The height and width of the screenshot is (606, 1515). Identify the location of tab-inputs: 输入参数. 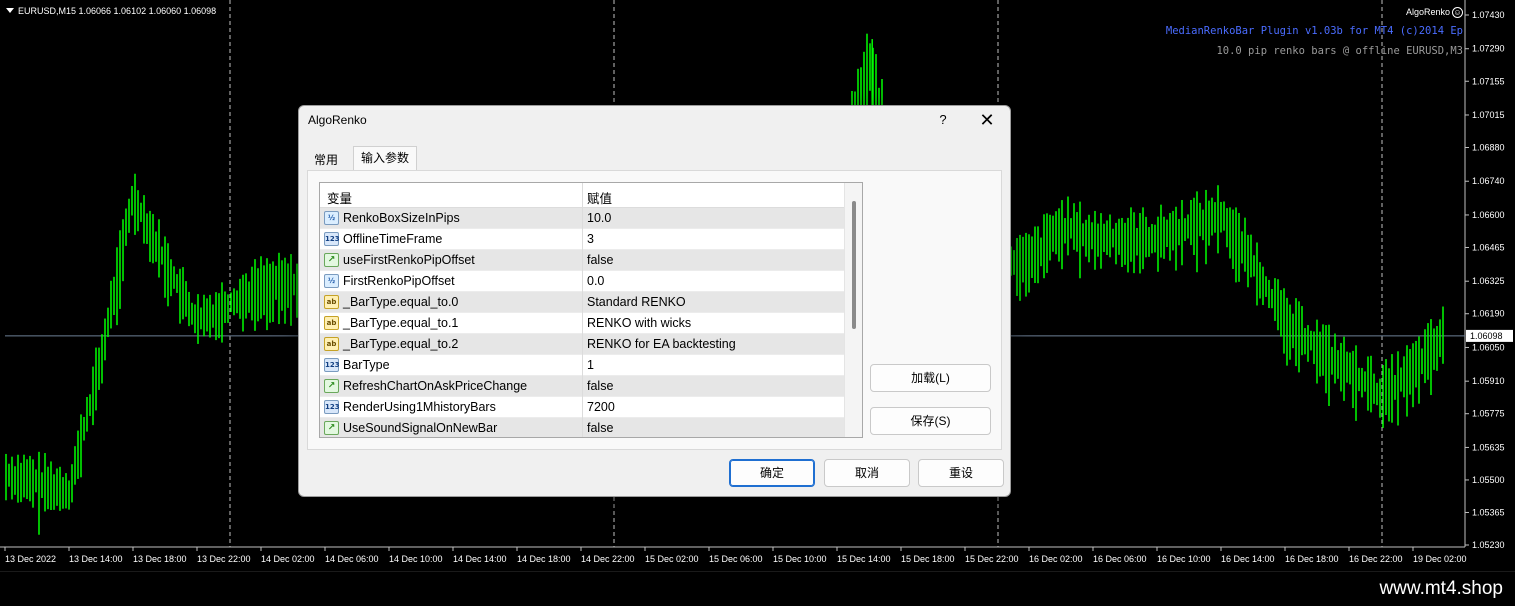
(385, 158).